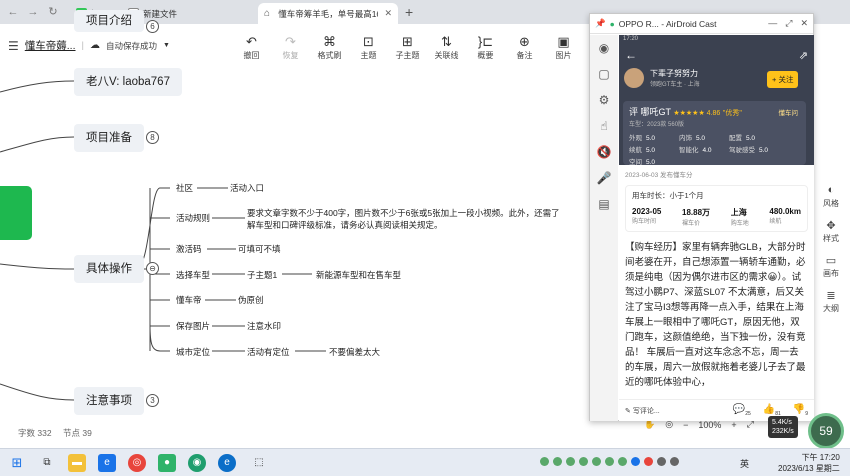 The height and width of the screenshot is (476, 850). Describe the element at coordinates (785, 217) in the screenshot. I see `usage-item: 480.0km 续航` at that location.